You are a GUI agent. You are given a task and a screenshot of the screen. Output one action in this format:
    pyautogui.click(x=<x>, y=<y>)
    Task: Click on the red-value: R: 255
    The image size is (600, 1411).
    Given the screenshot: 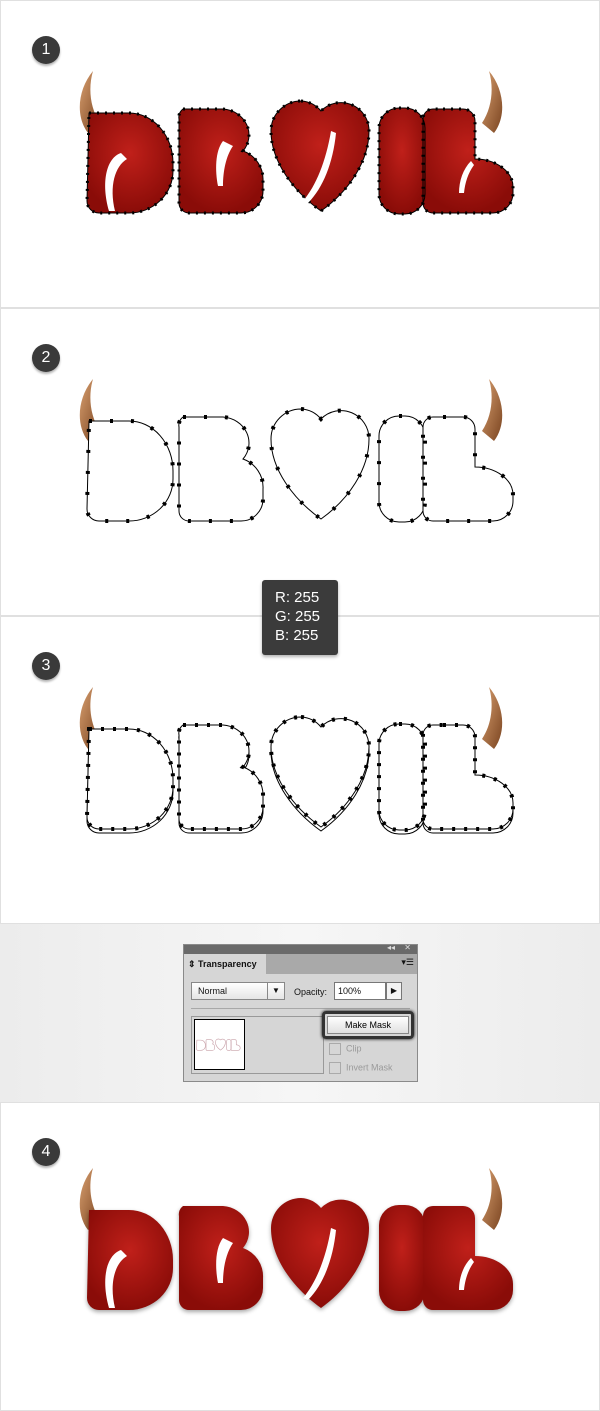 What is the action you would take?
    pyautogui.click(x=297, y=597)
    